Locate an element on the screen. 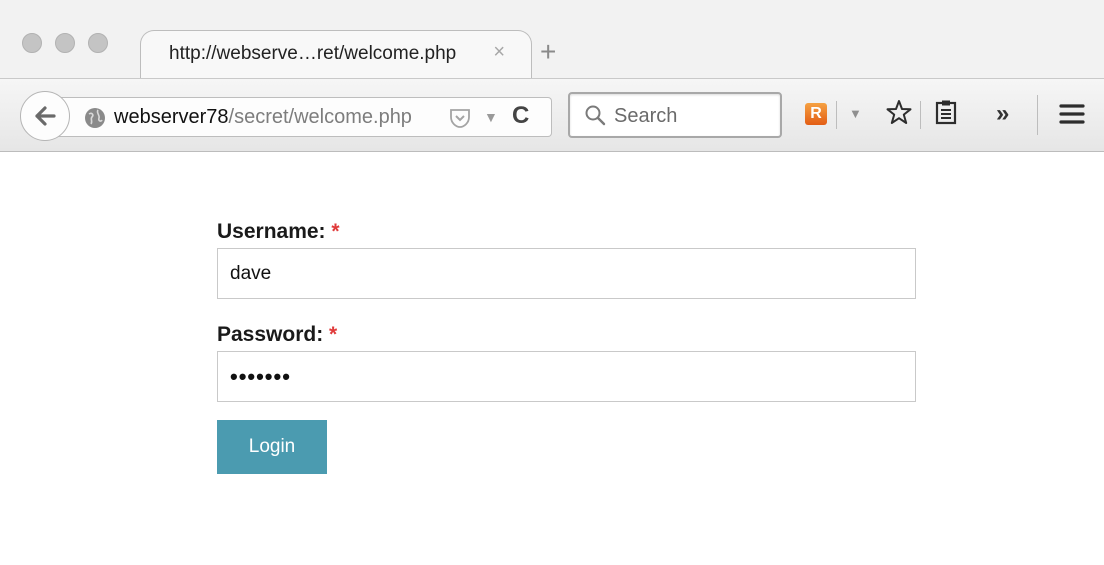 The width and height of the screenshot is (1104, 565). login-button: Login is located at coordinates (272, 447).